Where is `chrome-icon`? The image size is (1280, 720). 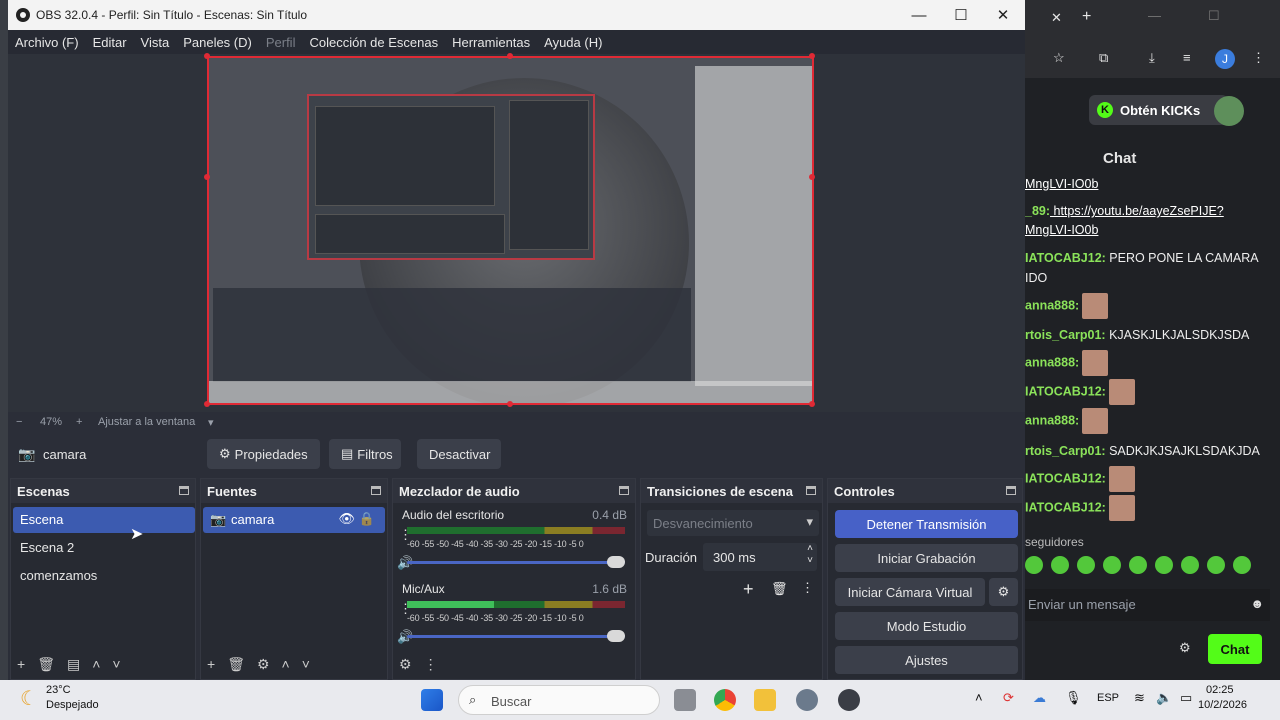
chrome-icon is located at coordinates (725, 700).